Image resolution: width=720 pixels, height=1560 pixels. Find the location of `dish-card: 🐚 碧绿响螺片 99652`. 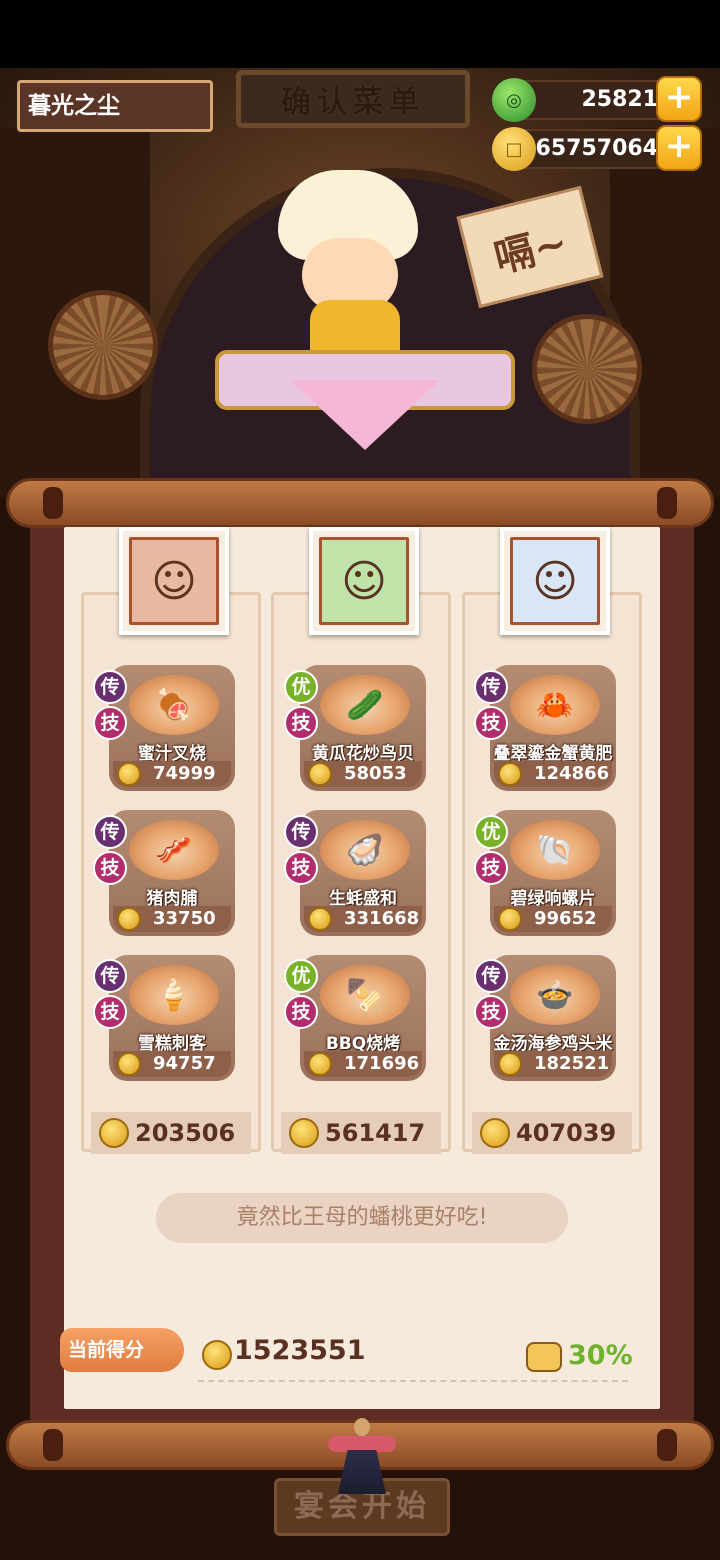

dish-card: 🐚 碧绿响螺片 99652 is located at coordinates (553, 873).